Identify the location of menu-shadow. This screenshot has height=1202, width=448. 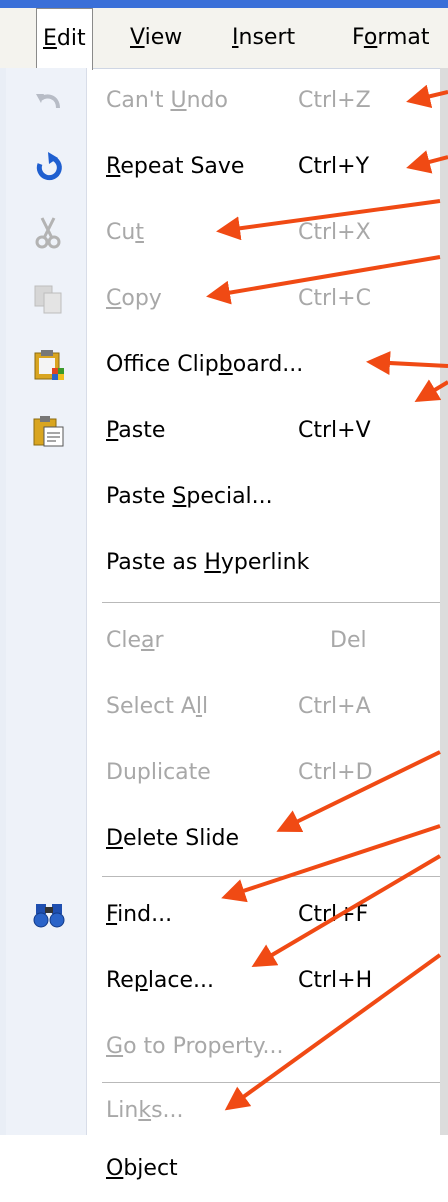
(444, 601).